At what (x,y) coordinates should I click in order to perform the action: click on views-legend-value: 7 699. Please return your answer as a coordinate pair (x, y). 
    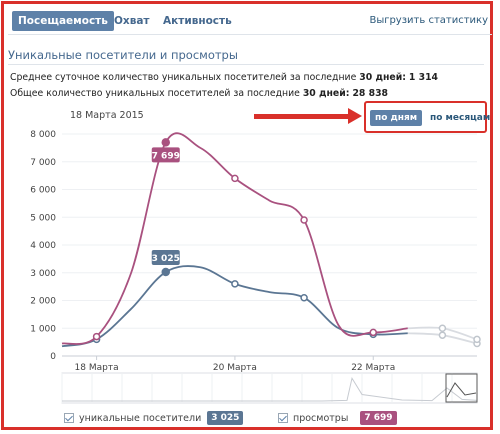
    Looking at the image, I should click on (378, 418).